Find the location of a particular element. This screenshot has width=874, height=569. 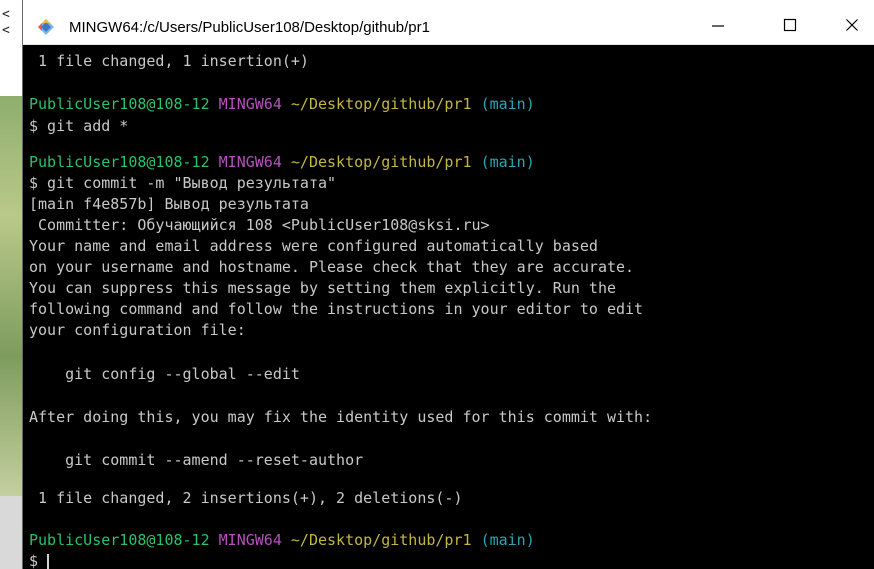

output-line: git config --global --edit is located at coordinates (164, 374).